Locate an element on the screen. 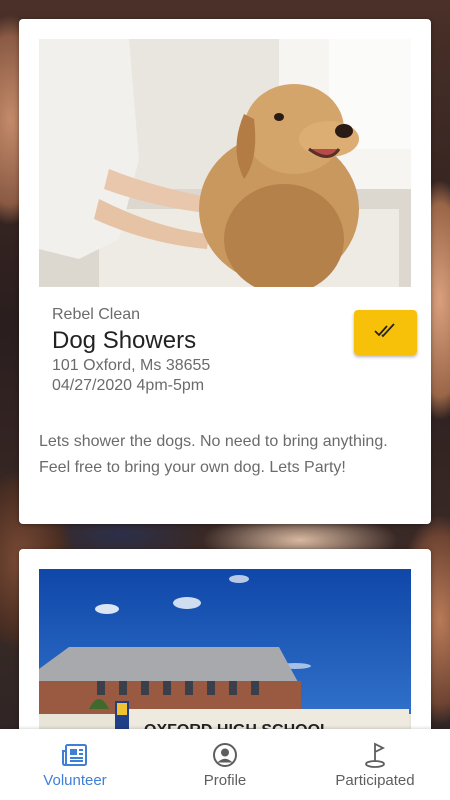  event-address: 101 Oxford, Ms 38655 is located at coordinates (131, 365).